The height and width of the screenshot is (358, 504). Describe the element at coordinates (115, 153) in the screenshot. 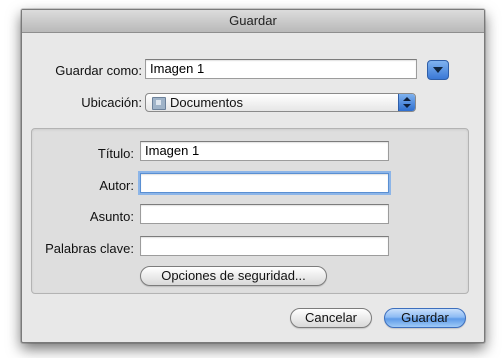

I see `title-label: Título:` at that location.